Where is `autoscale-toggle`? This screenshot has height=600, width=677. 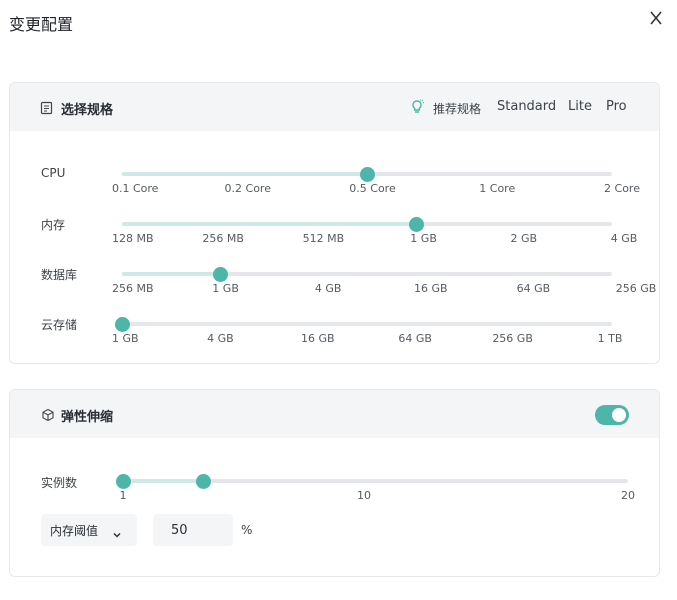 autoscale-toggle is located at coordinates (612, 415).